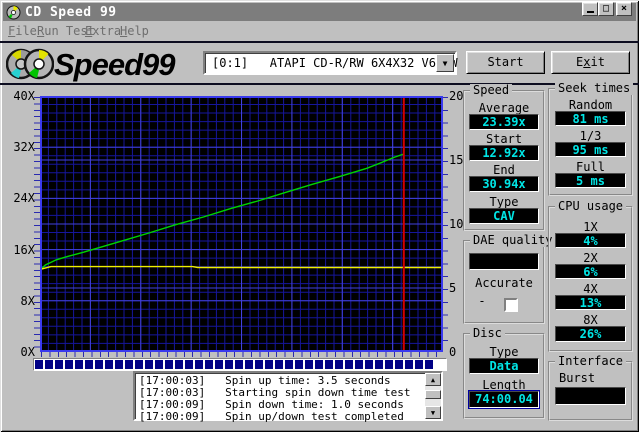 Image resolution: width=639 pixels, height=432 pixels. What do you see at coordinates (504, 366) in the screenshot?
I see `disc-type-display: Data` at bounding box center [504, 366].